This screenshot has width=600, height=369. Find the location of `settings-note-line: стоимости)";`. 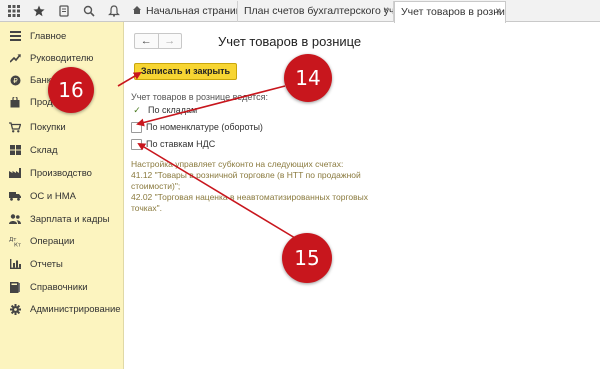

settings-note-line: стоимости)"; is located at coordinates (156, 186).